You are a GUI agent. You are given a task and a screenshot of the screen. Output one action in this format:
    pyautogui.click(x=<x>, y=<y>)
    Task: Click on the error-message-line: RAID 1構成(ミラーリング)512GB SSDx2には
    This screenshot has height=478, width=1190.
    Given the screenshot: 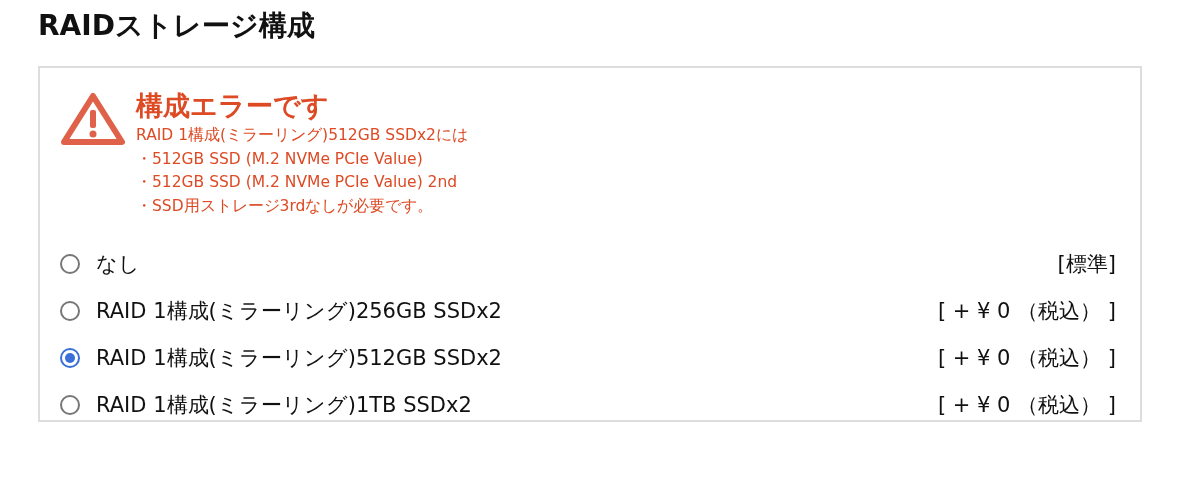 What is the action you would take?
    pyautogui.click(x=302, y=135)
    